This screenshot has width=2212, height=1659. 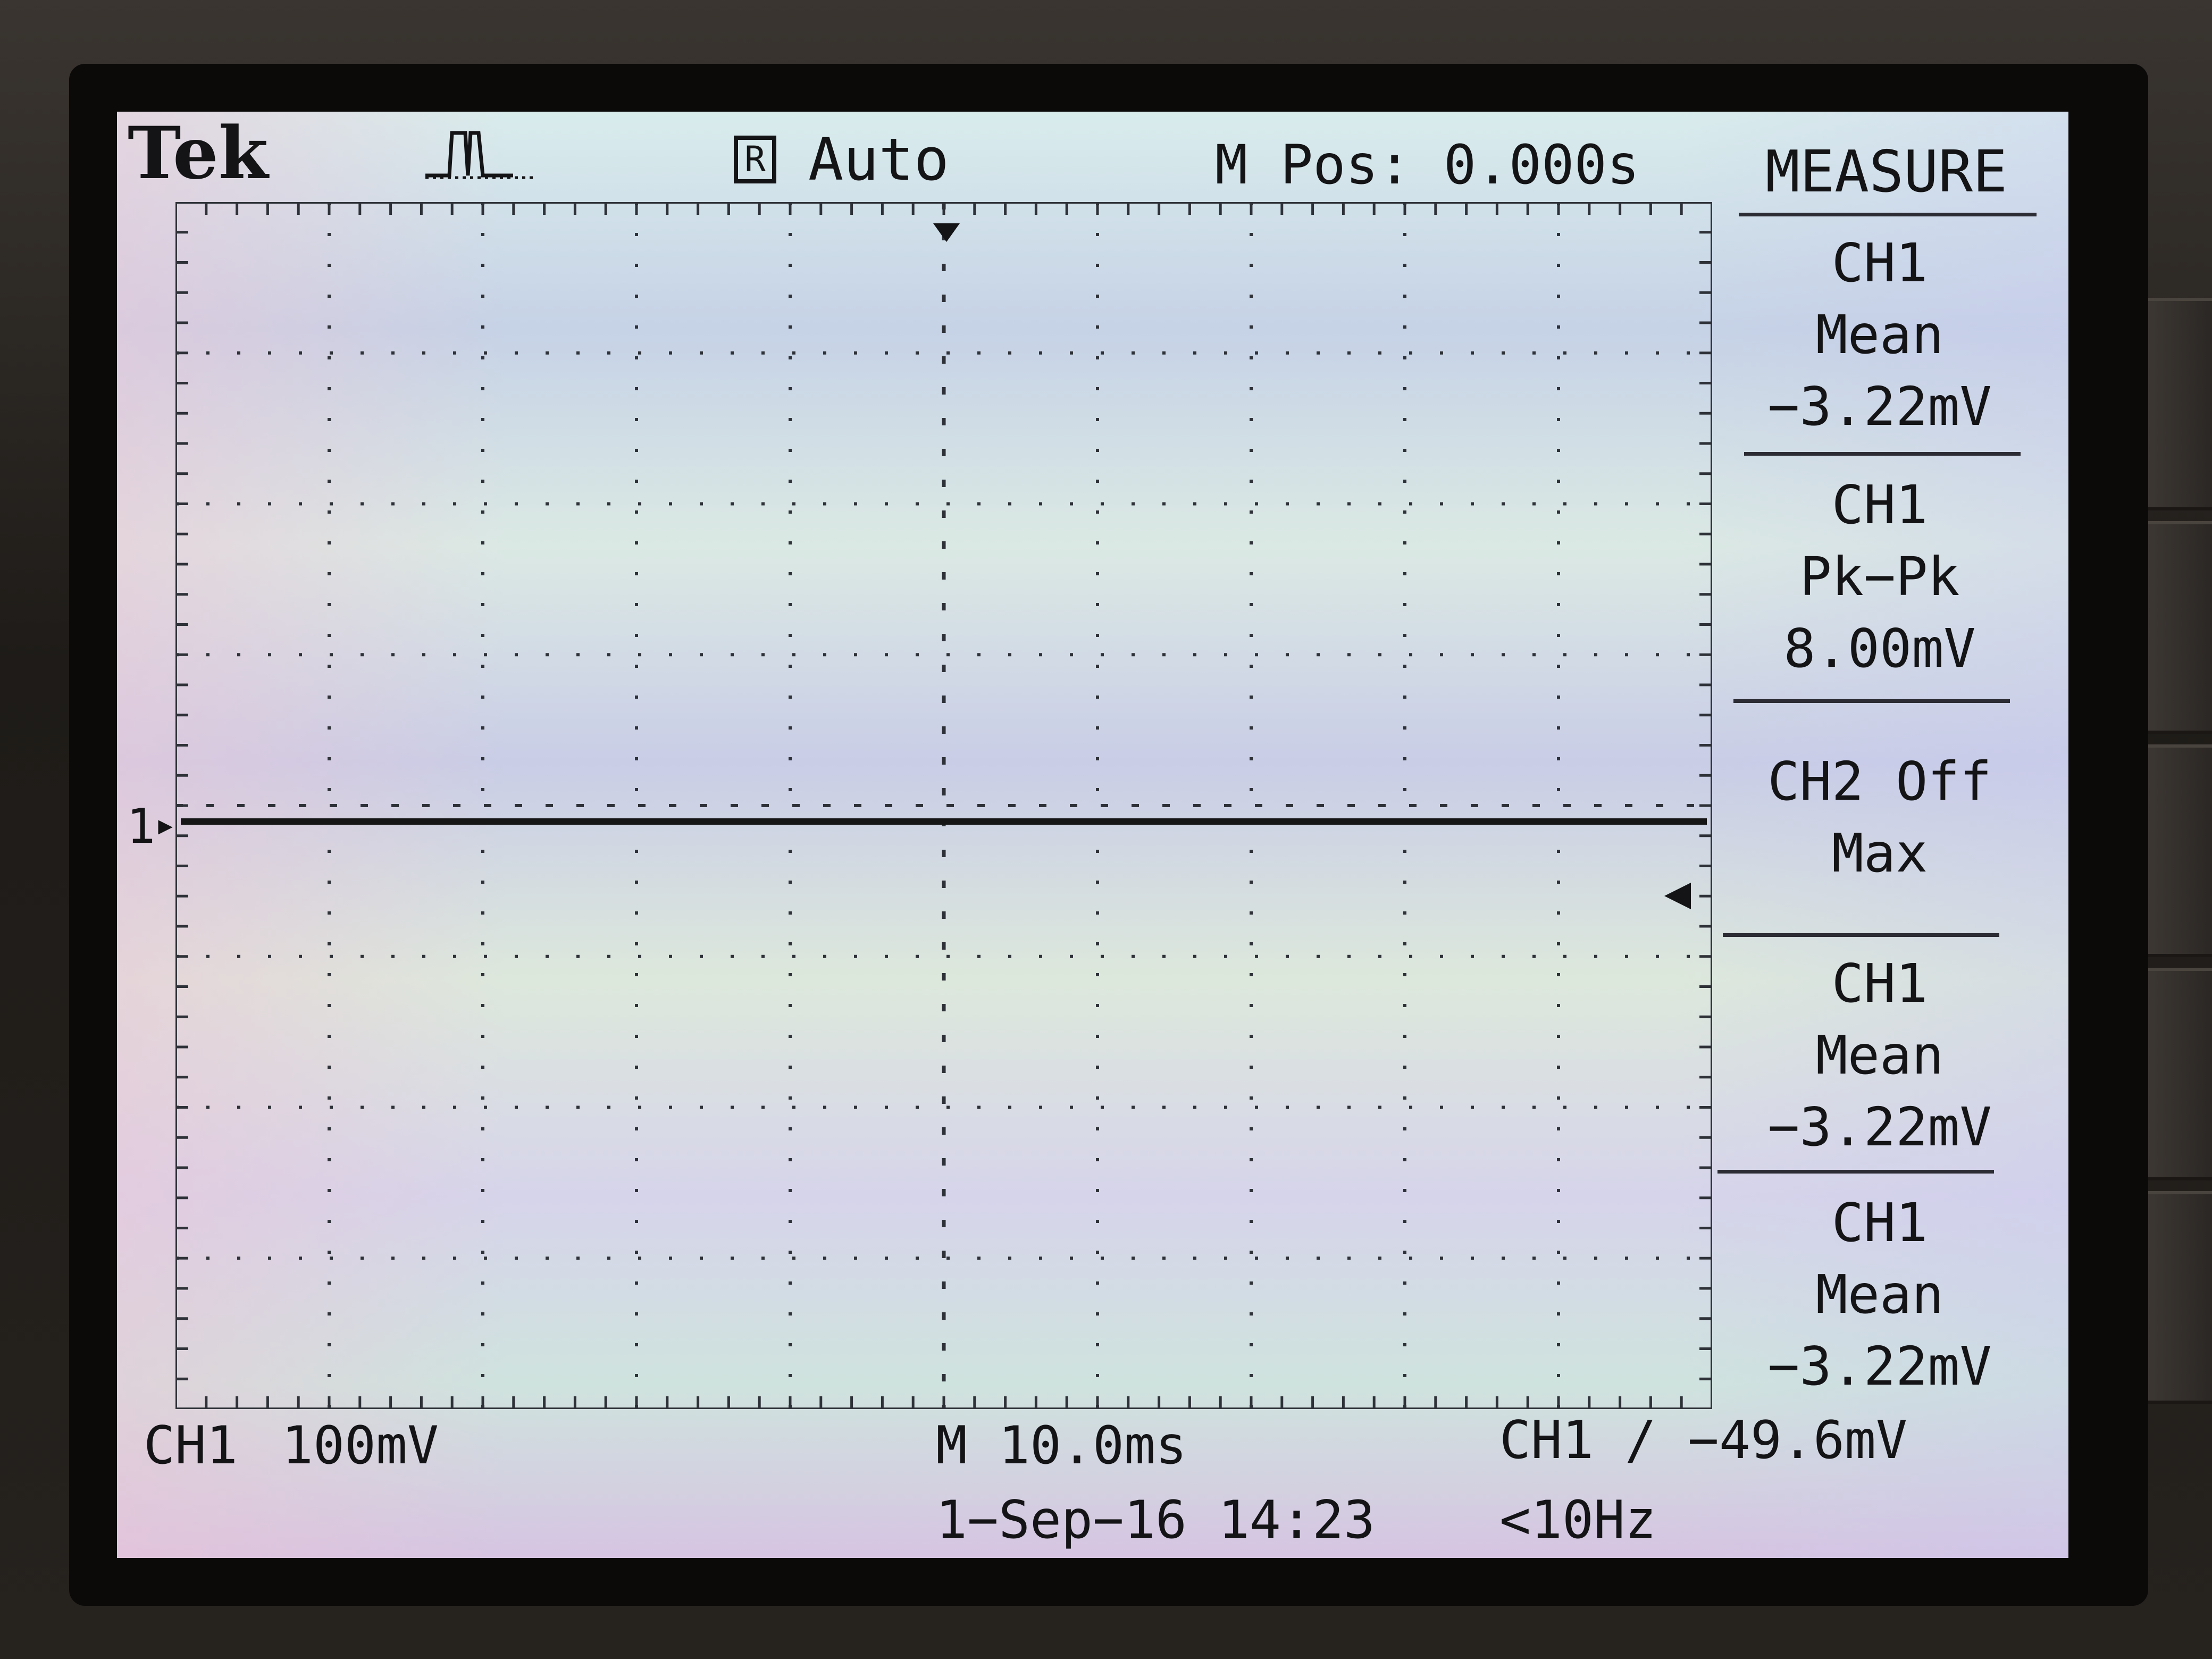 What do you see at coordinates (1879, 853) in the screenshot?
I see `measure-3-type: Max` at bounding box center [1879, 853].